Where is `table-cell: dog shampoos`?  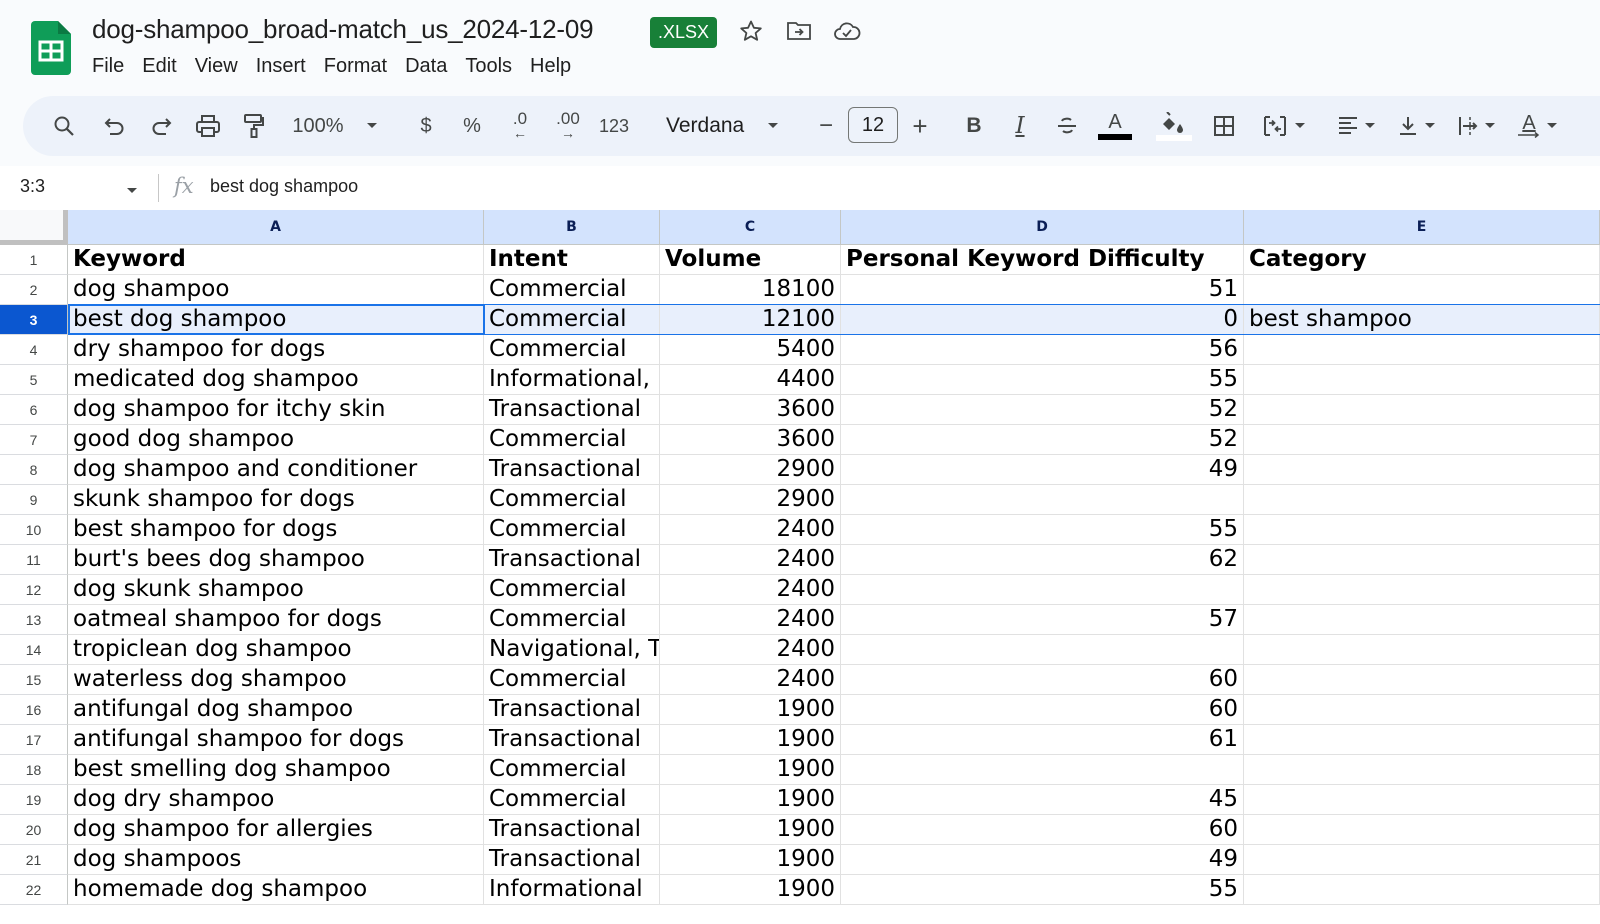
table-cell: dog shampoos is located at coordinates (276, 860).